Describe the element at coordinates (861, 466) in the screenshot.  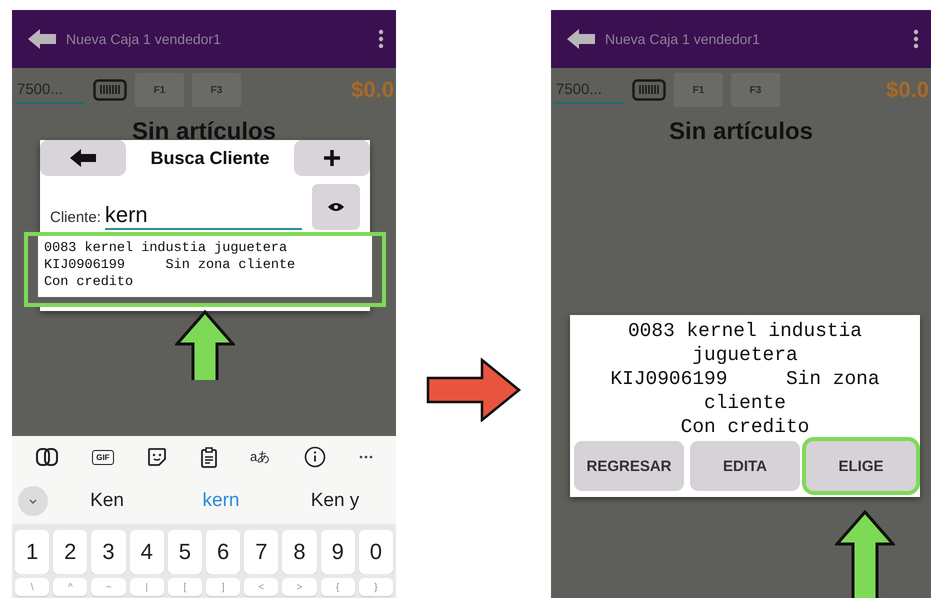
I see `action-button: ELIGE` at that location.